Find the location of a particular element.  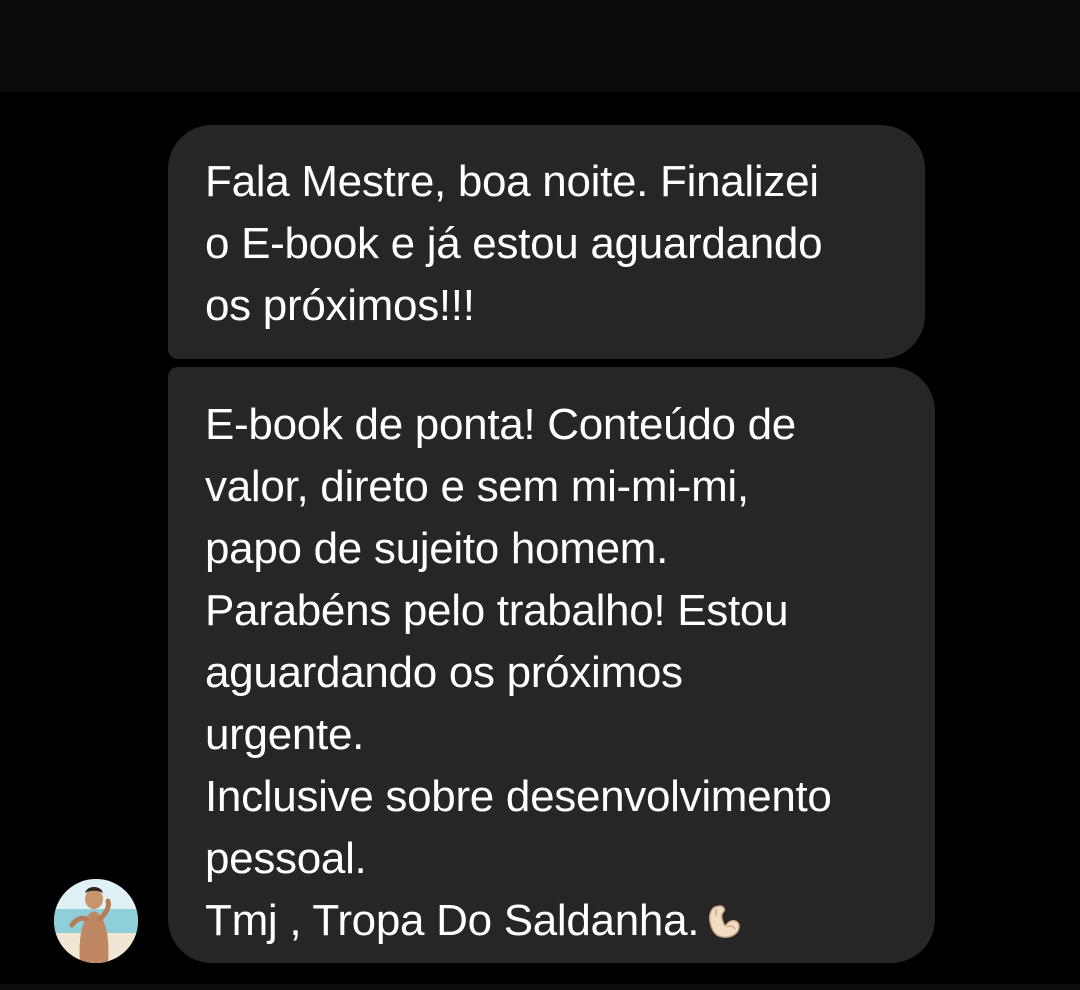

bottom-edge is located at coordinates (540, 987).